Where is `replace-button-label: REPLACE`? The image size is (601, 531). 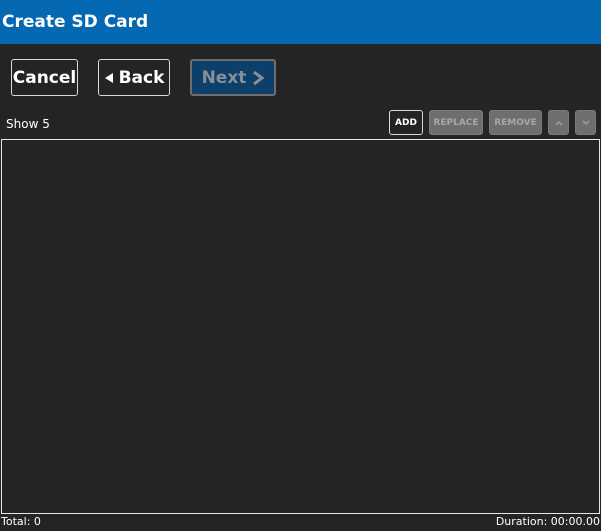 replace-button-label: REPLACE is located at coordinates (456, 122).